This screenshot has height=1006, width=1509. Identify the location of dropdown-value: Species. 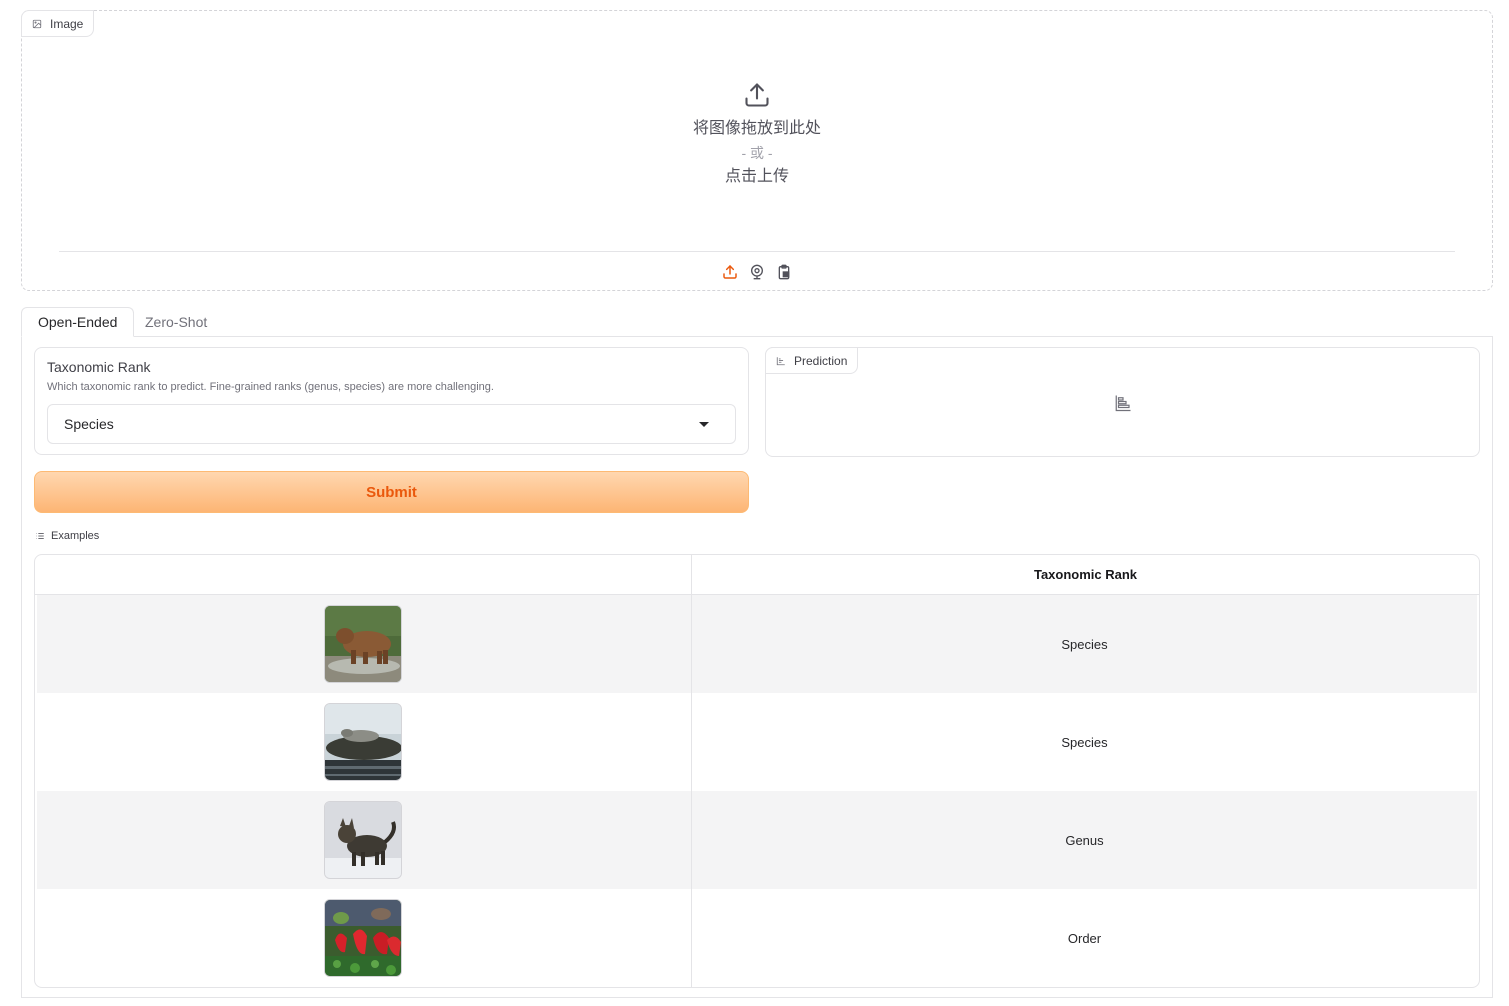
(89, 424).